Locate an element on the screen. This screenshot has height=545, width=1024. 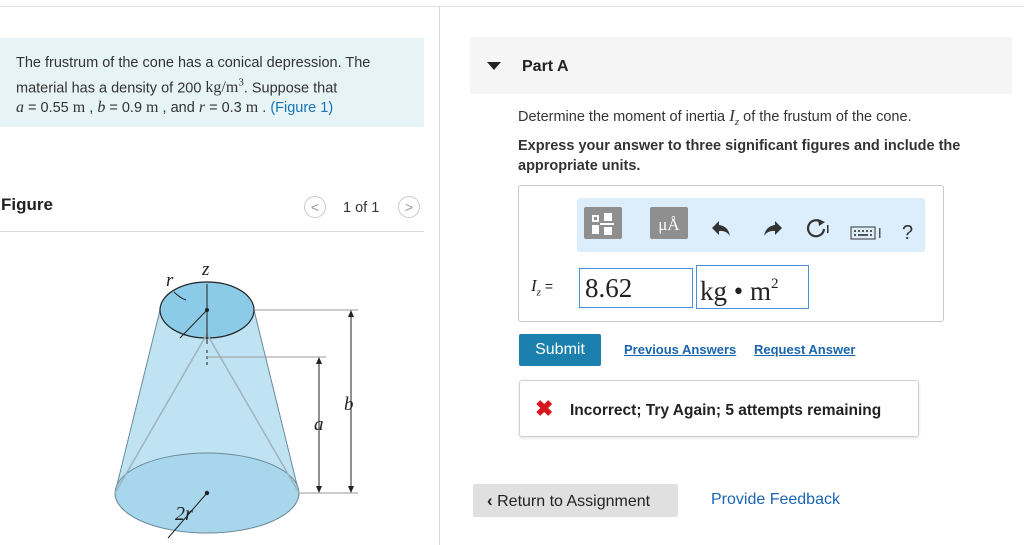
keyboard-icon is located at coordinates (867, 235).